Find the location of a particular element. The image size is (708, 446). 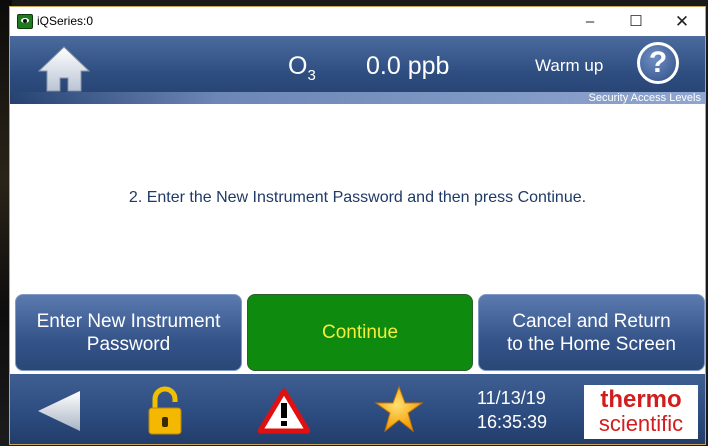

cancel-label-line1: Cancel and Return is located at coordinates (591, 321).